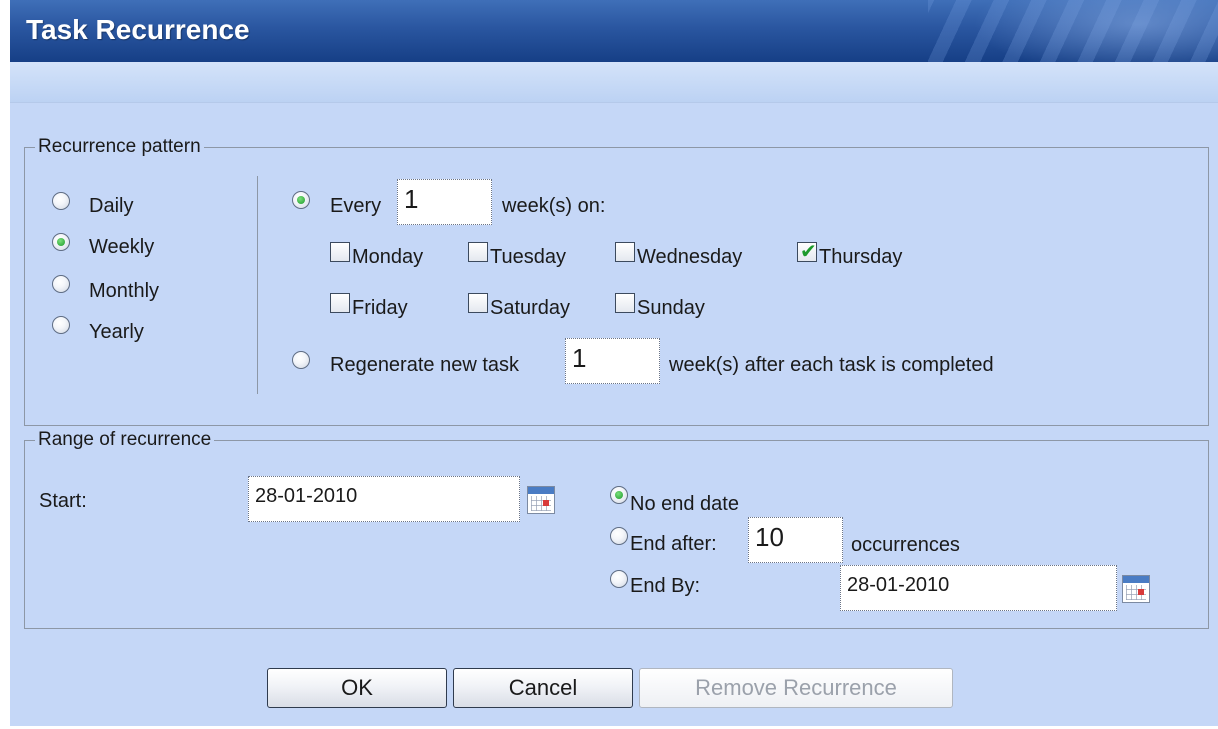 The width and height of the screenshot is (1218, 729). What do you see at coordinates (301, 200) in the screenshot?
I see `every-weeks-radio` at bounding box center [301, 200].